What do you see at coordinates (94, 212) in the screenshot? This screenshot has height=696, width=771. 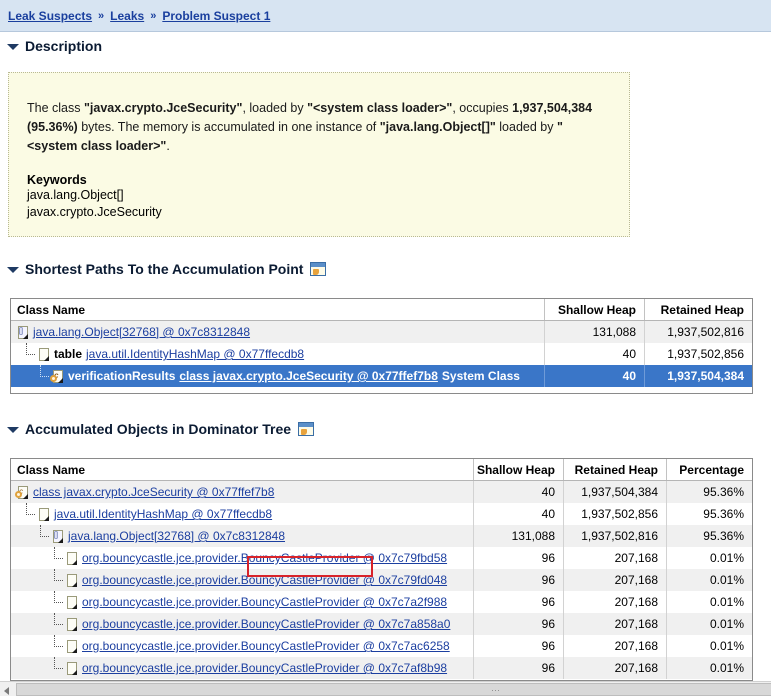 I see `keyword-item: javax.crypto.JceSecurity` at bounding box center [94, 212].